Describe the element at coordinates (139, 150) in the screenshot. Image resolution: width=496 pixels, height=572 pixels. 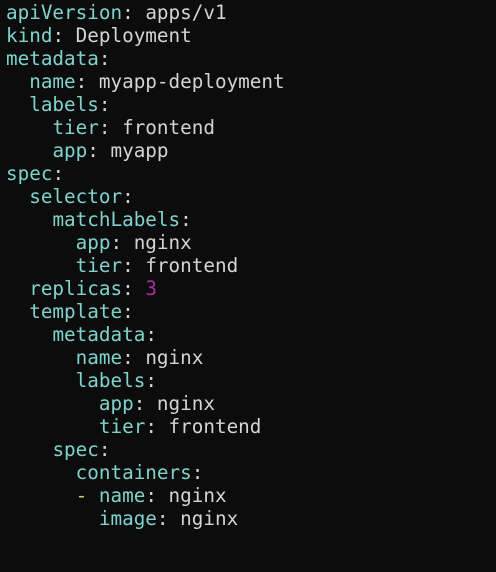
I see `yaml-value: myapp` at that location.